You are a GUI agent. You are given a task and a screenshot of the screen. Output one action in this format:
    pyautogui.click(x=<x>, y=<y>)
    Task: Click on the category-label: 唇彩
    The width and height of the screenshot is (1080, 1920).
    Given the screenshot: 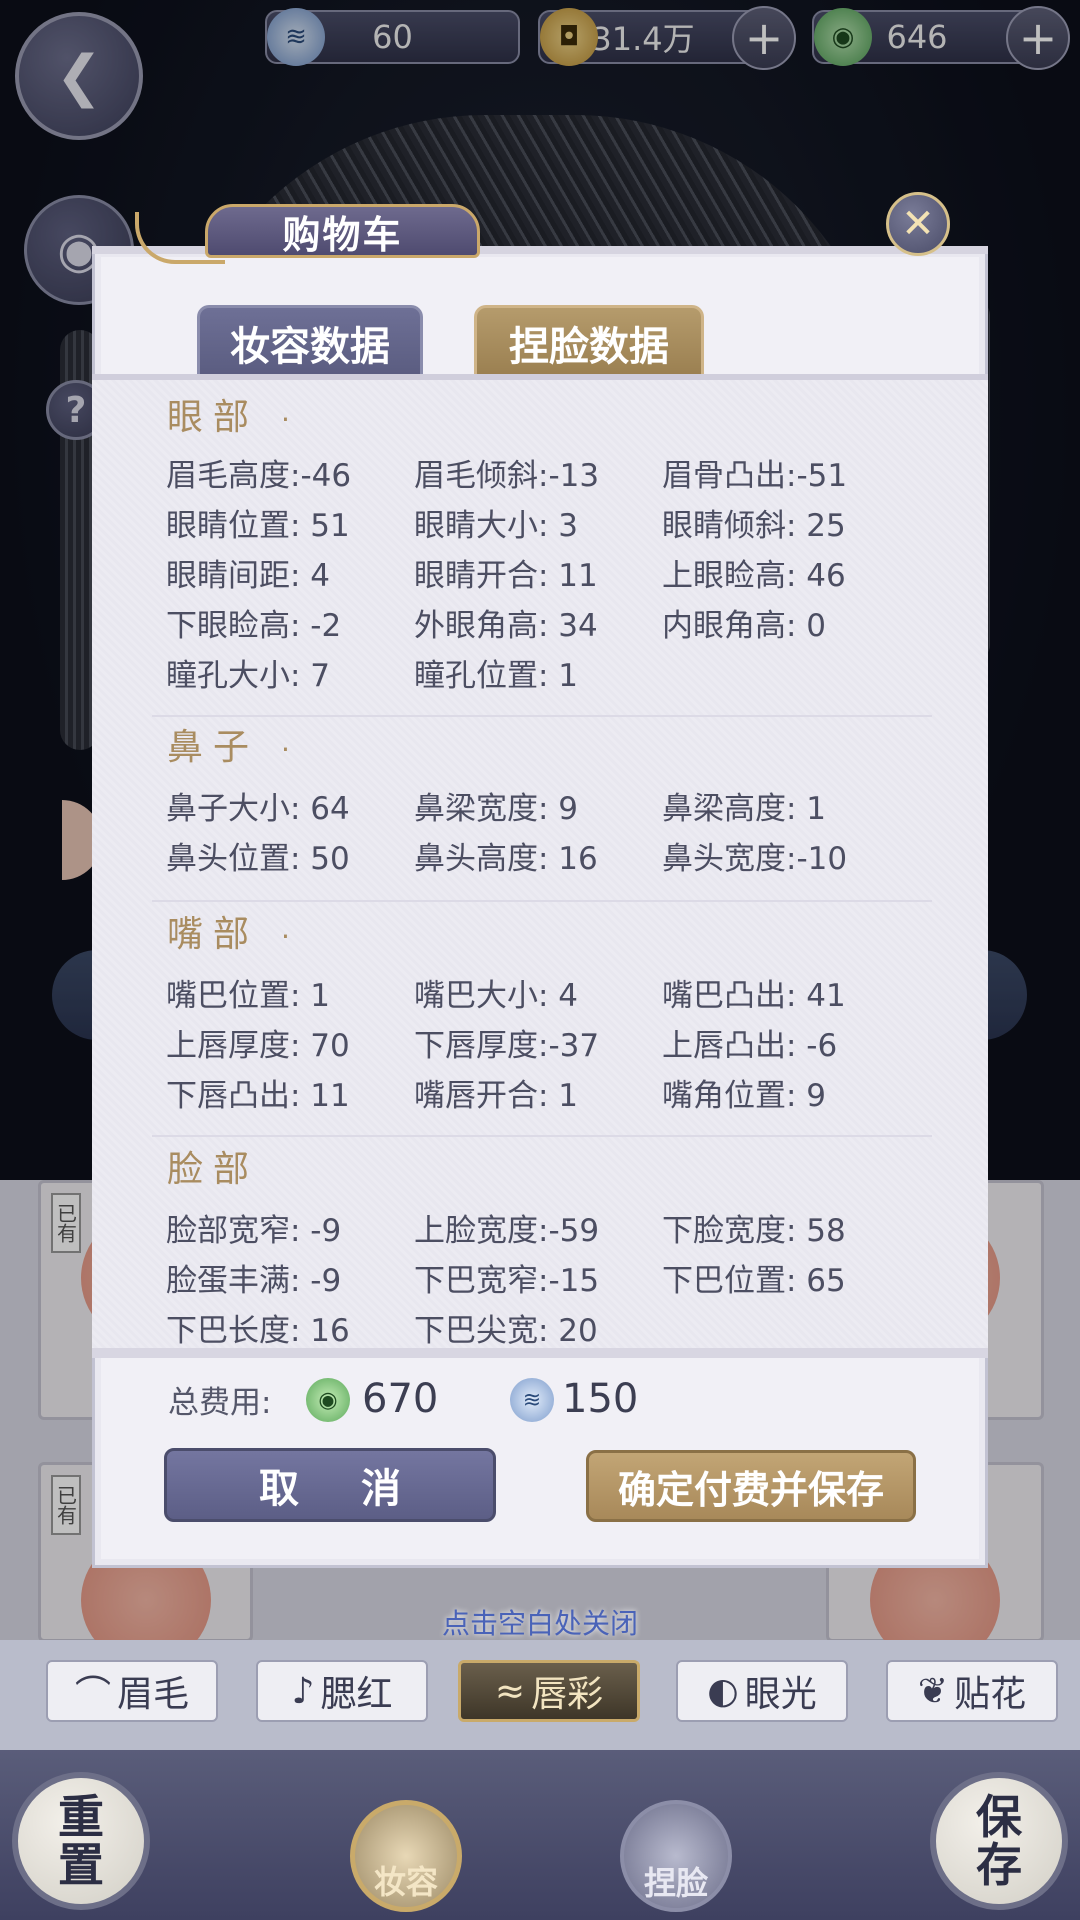 What is the action you would take?
    pyautogui.click(x=567, y=1694)
    